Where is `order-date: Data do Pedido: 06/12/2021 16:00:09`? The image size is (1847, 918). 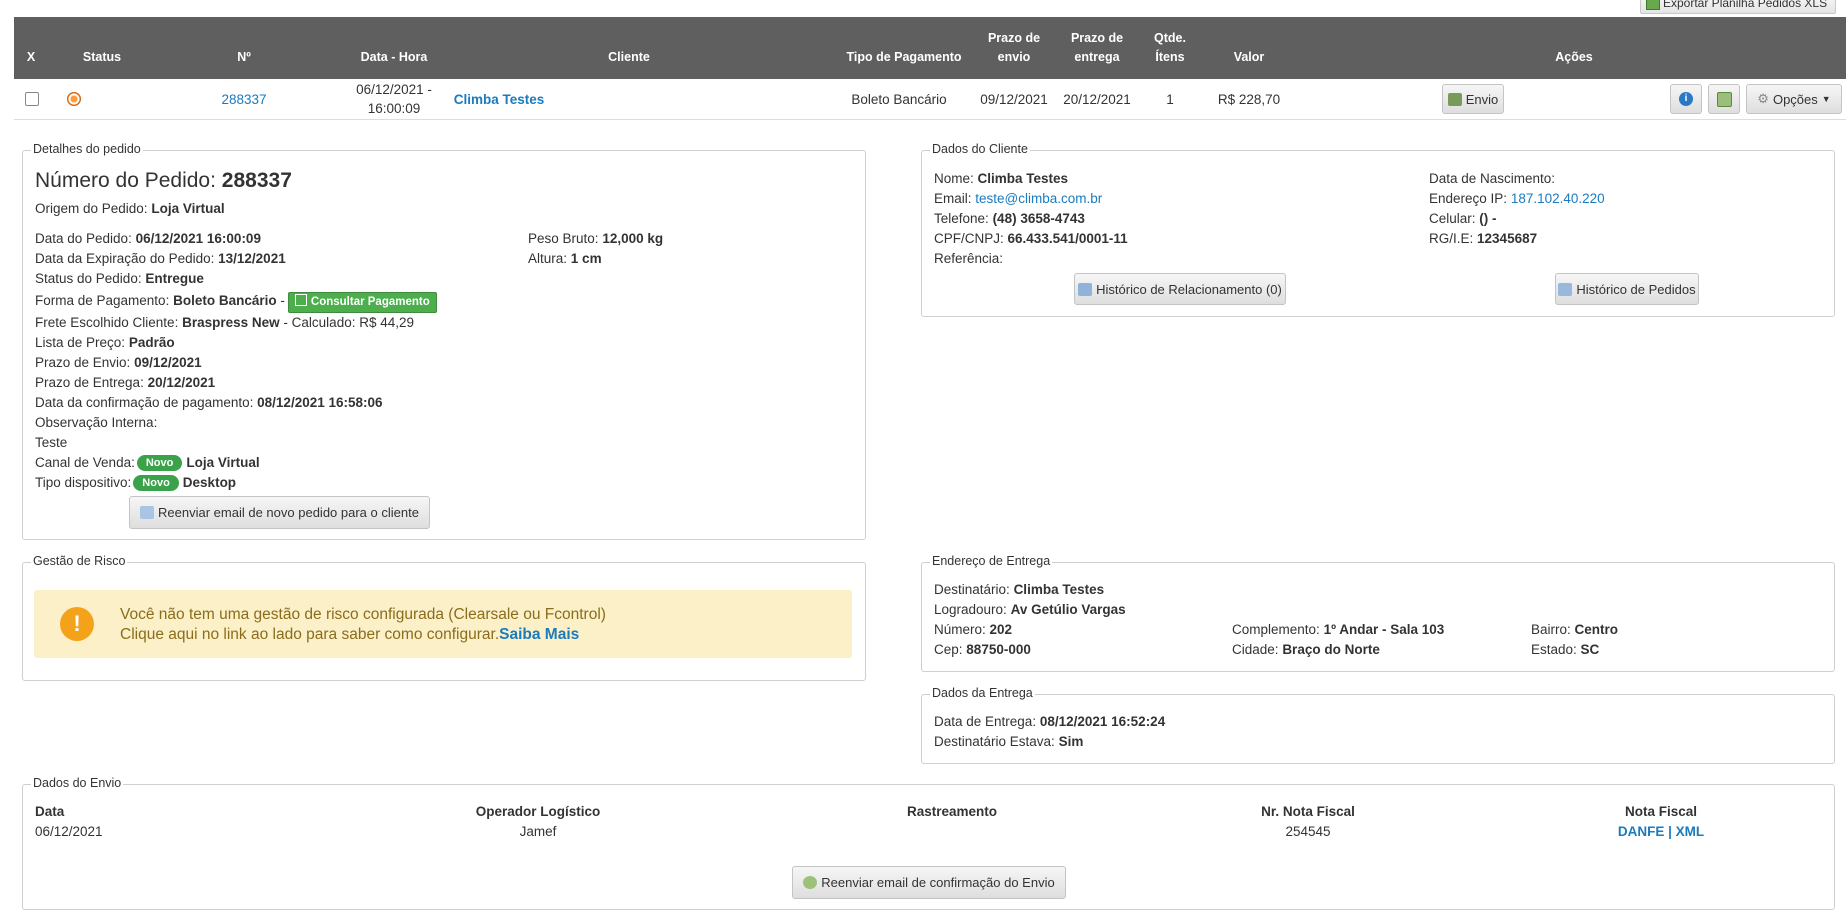
order-date: Data do Pedido: 06/12/2021 16:00:09 is located at coordinates (148, 238).